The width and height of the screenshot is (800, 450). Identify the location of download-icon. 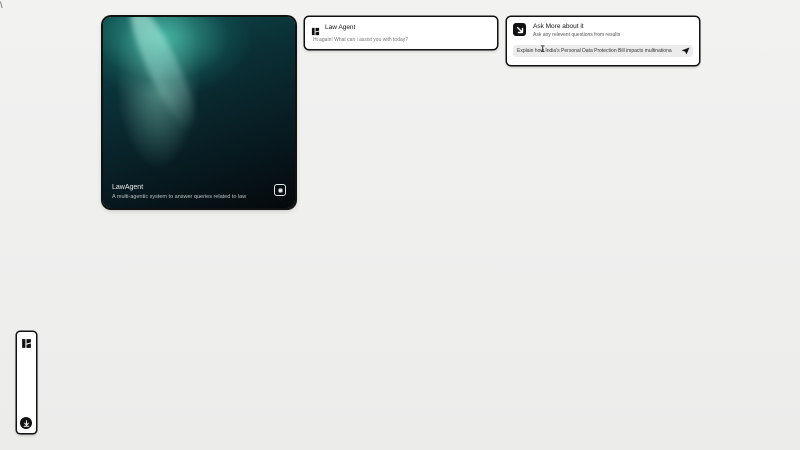
(26, 423).